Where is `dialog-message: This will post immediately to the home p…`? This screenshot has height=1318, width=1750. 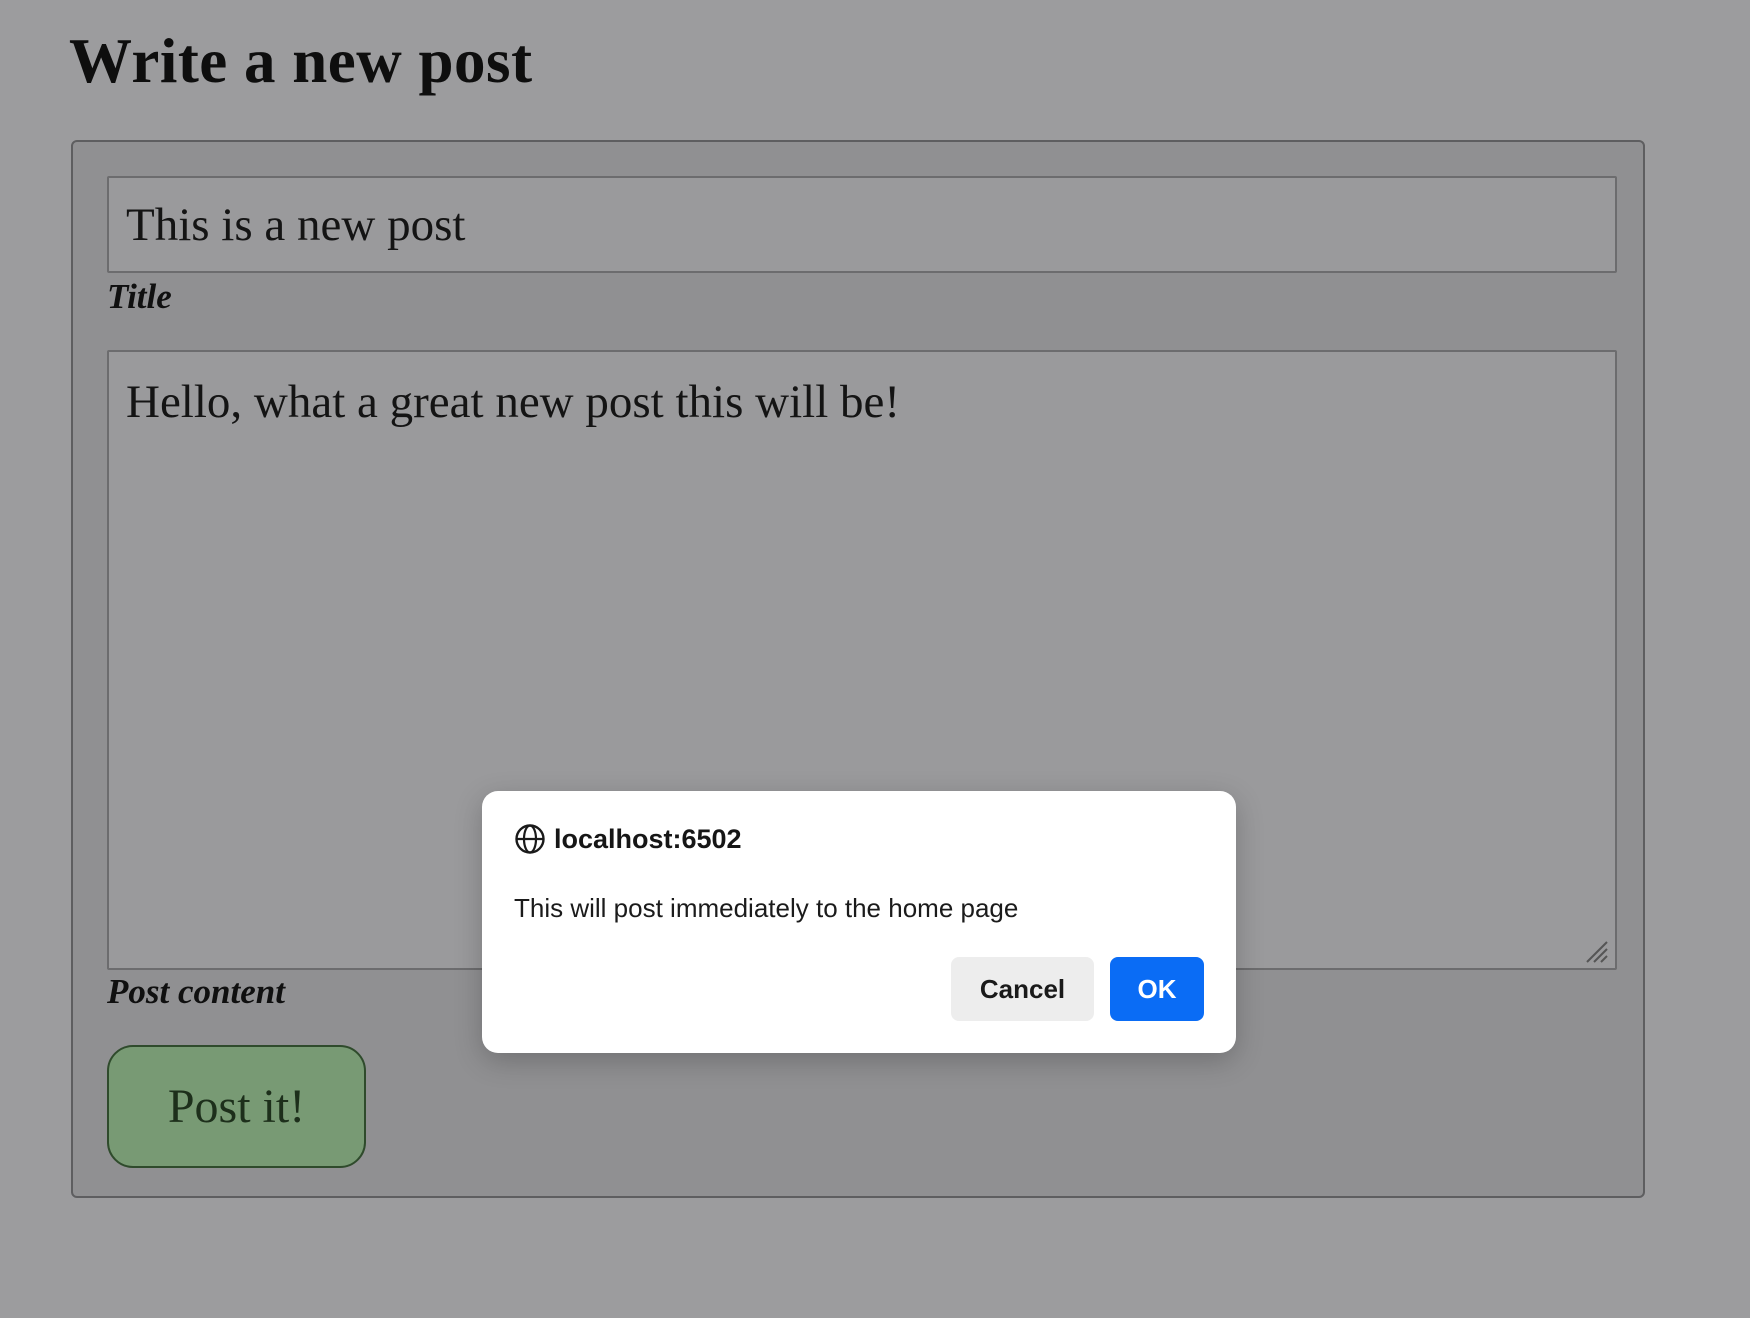 dialog-message: This will post immediately to the home p… is located at coordinates (766, 908).